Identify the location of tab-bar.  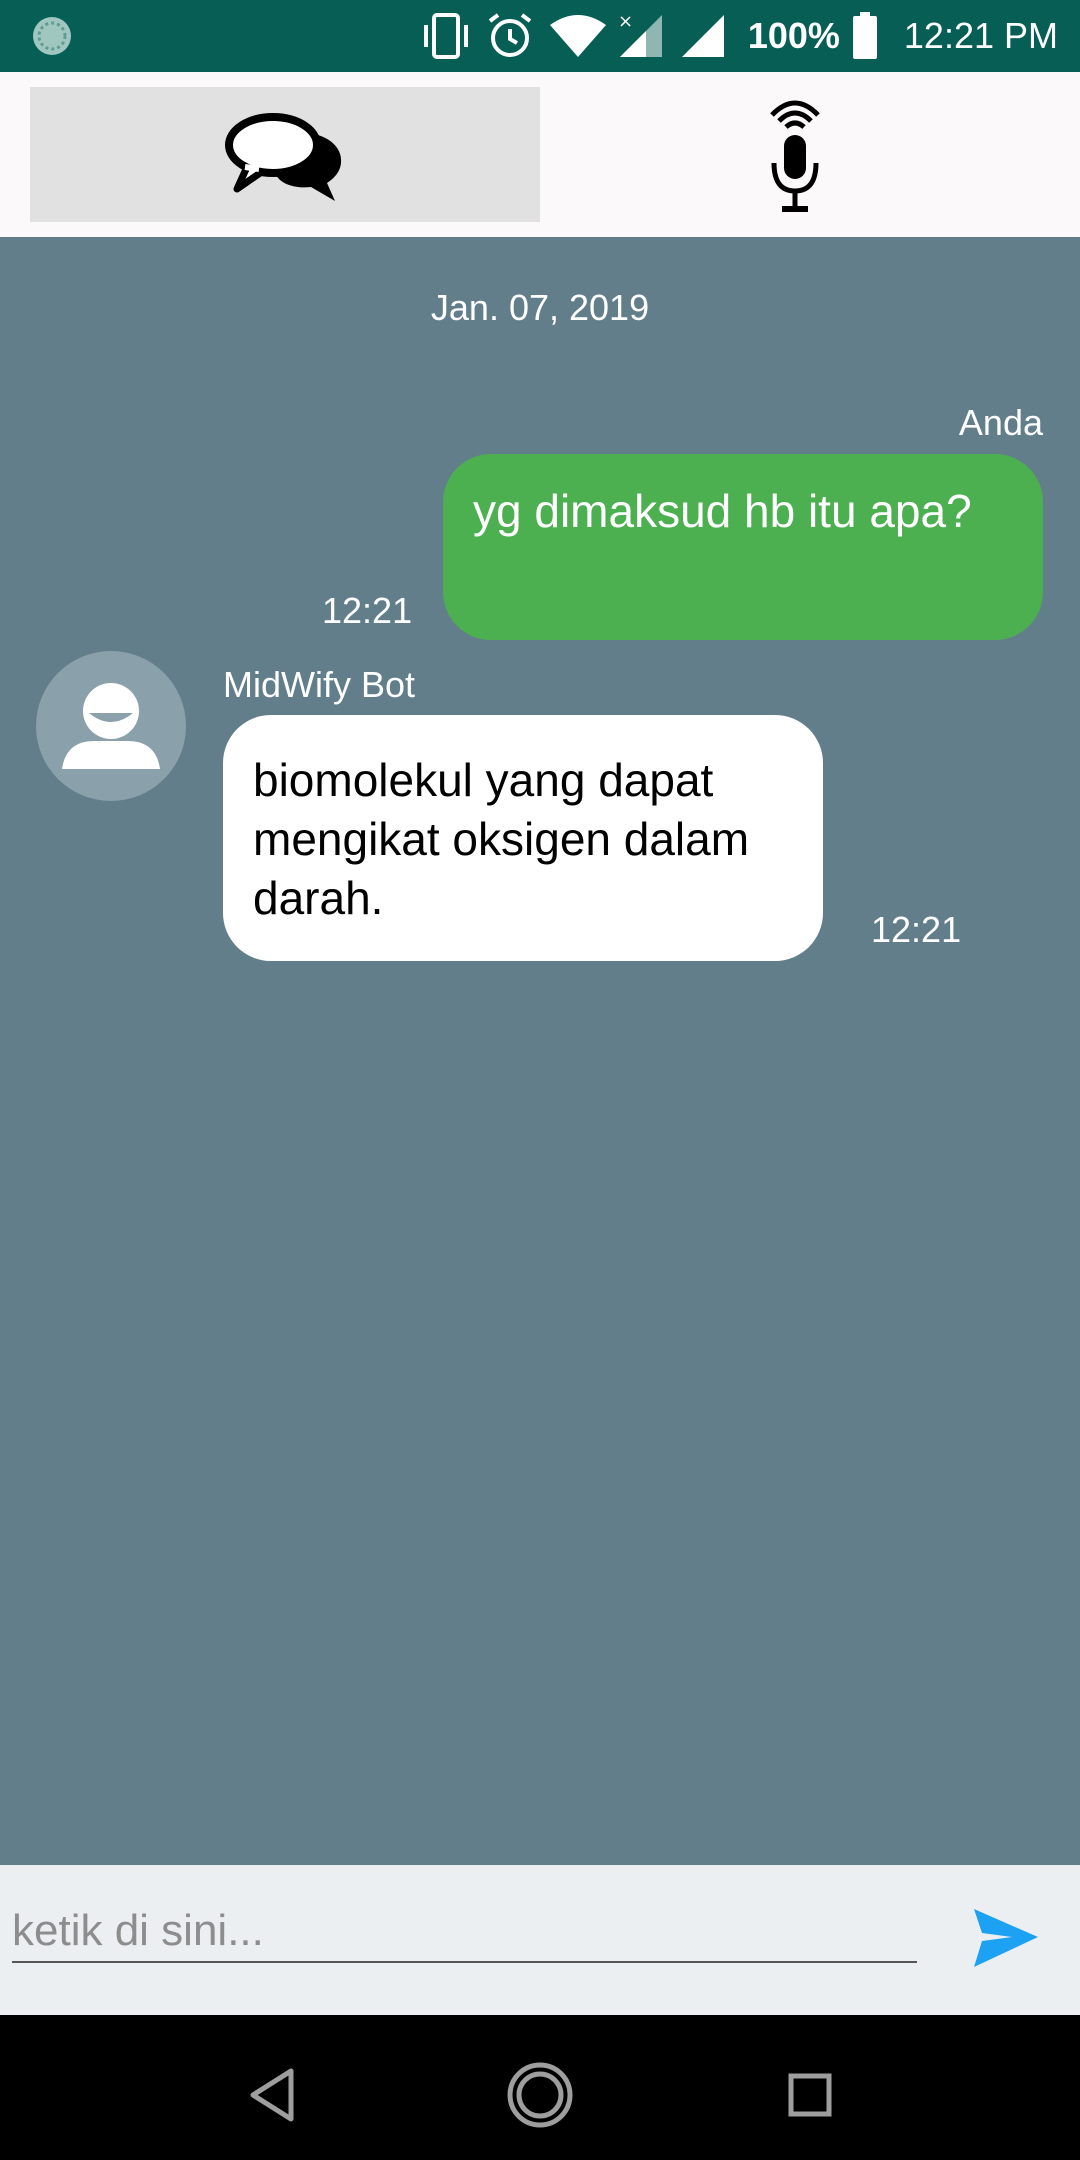
(540, 154).